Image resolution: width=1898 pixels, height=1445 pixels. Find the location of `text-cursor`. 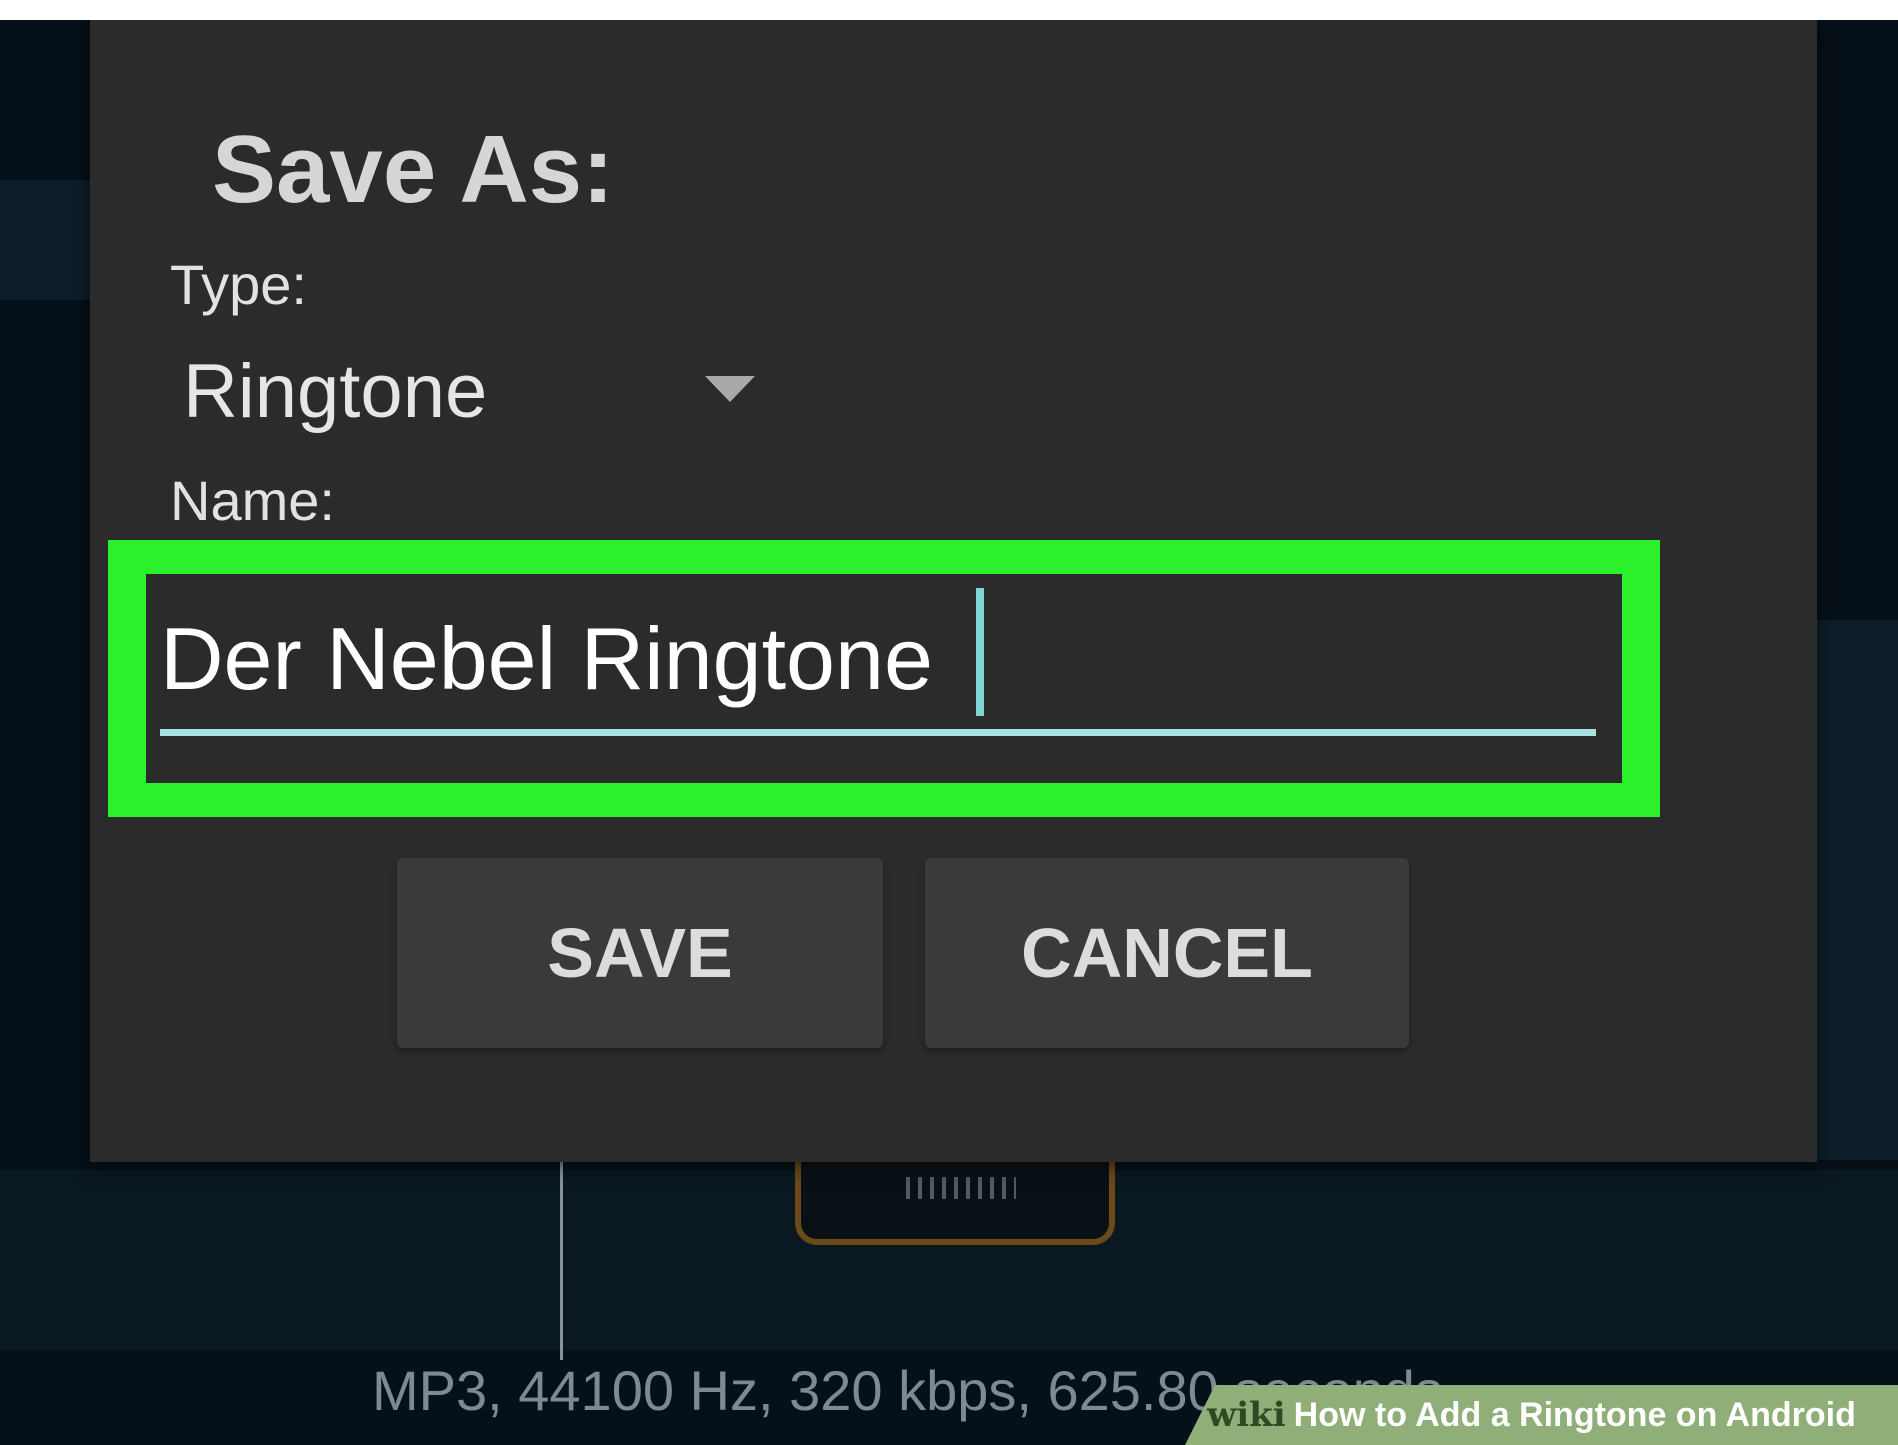

text-cursor is located at coordinates (980, 652).